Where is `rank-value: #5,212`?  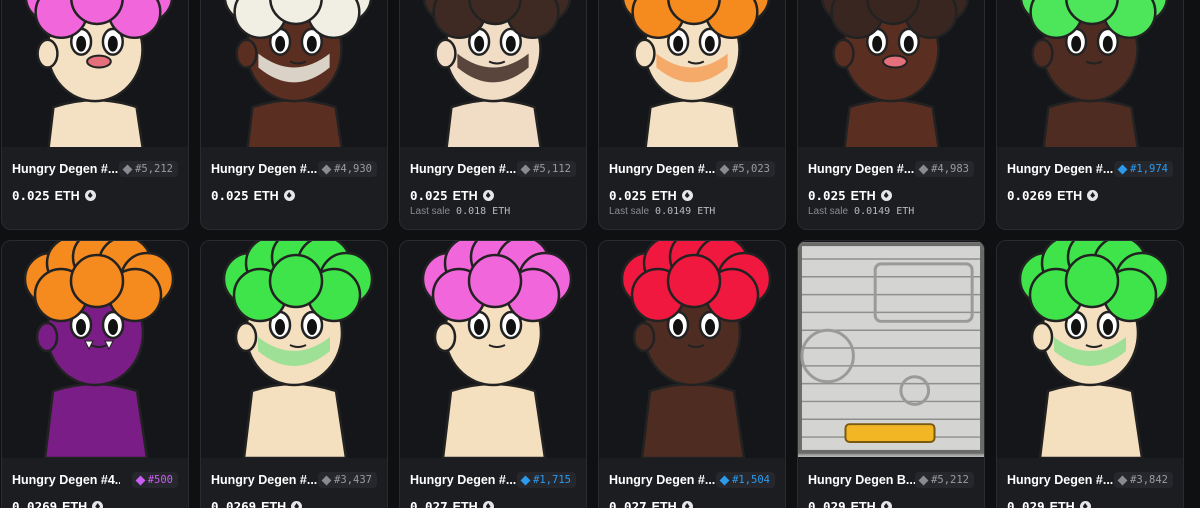 rank-value: #5,212 is located at coordinates (950, 480).